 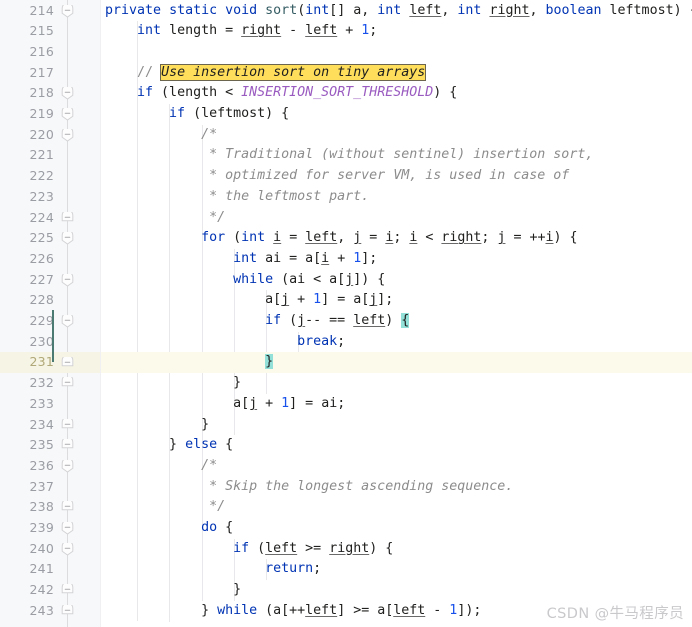 I want to click on gutter-line-223: 223, so click(x=50, y=197).